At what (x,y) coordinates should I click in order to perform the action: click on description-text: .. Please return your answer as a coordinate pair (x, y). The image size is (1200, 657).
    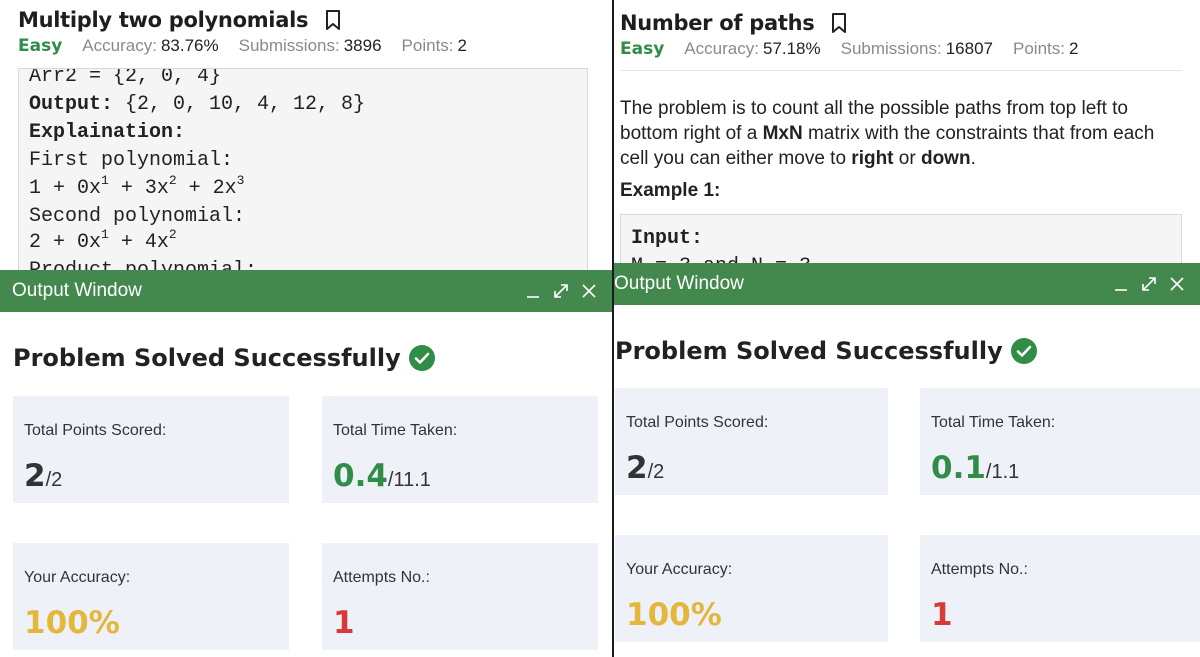
    Looking at the image, I should click on (973, 158).